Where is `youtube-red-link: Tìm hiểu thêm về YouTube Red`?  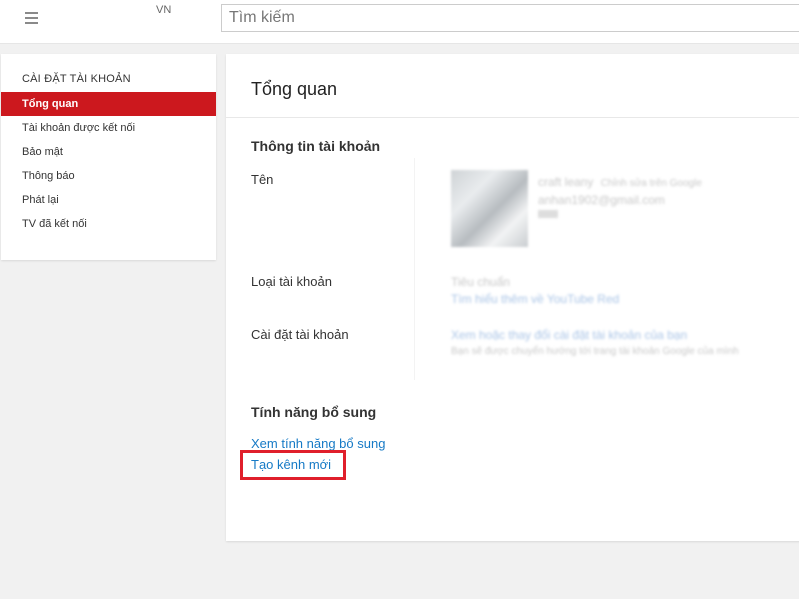 youtube-red-link: Tìm hiểu thêm về YouTube Red is located at coordinates (535, 299).